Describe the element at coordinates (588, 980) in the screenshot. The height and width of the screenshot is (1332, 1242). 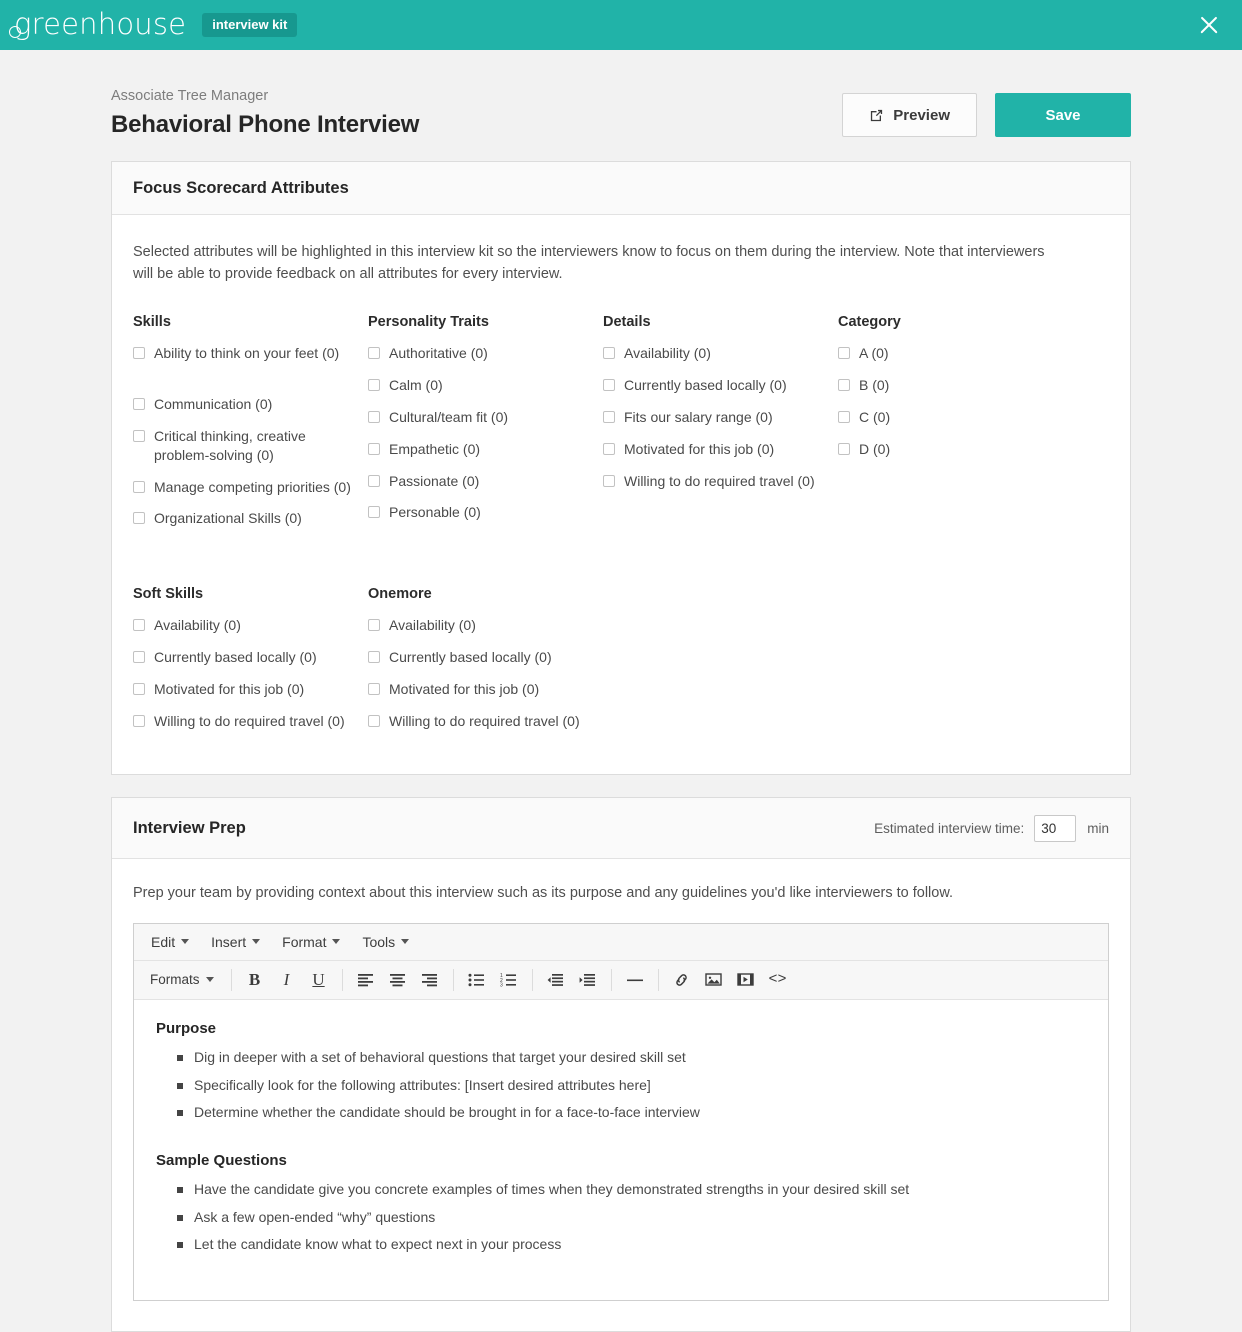
I see `indent-icon` at that location.